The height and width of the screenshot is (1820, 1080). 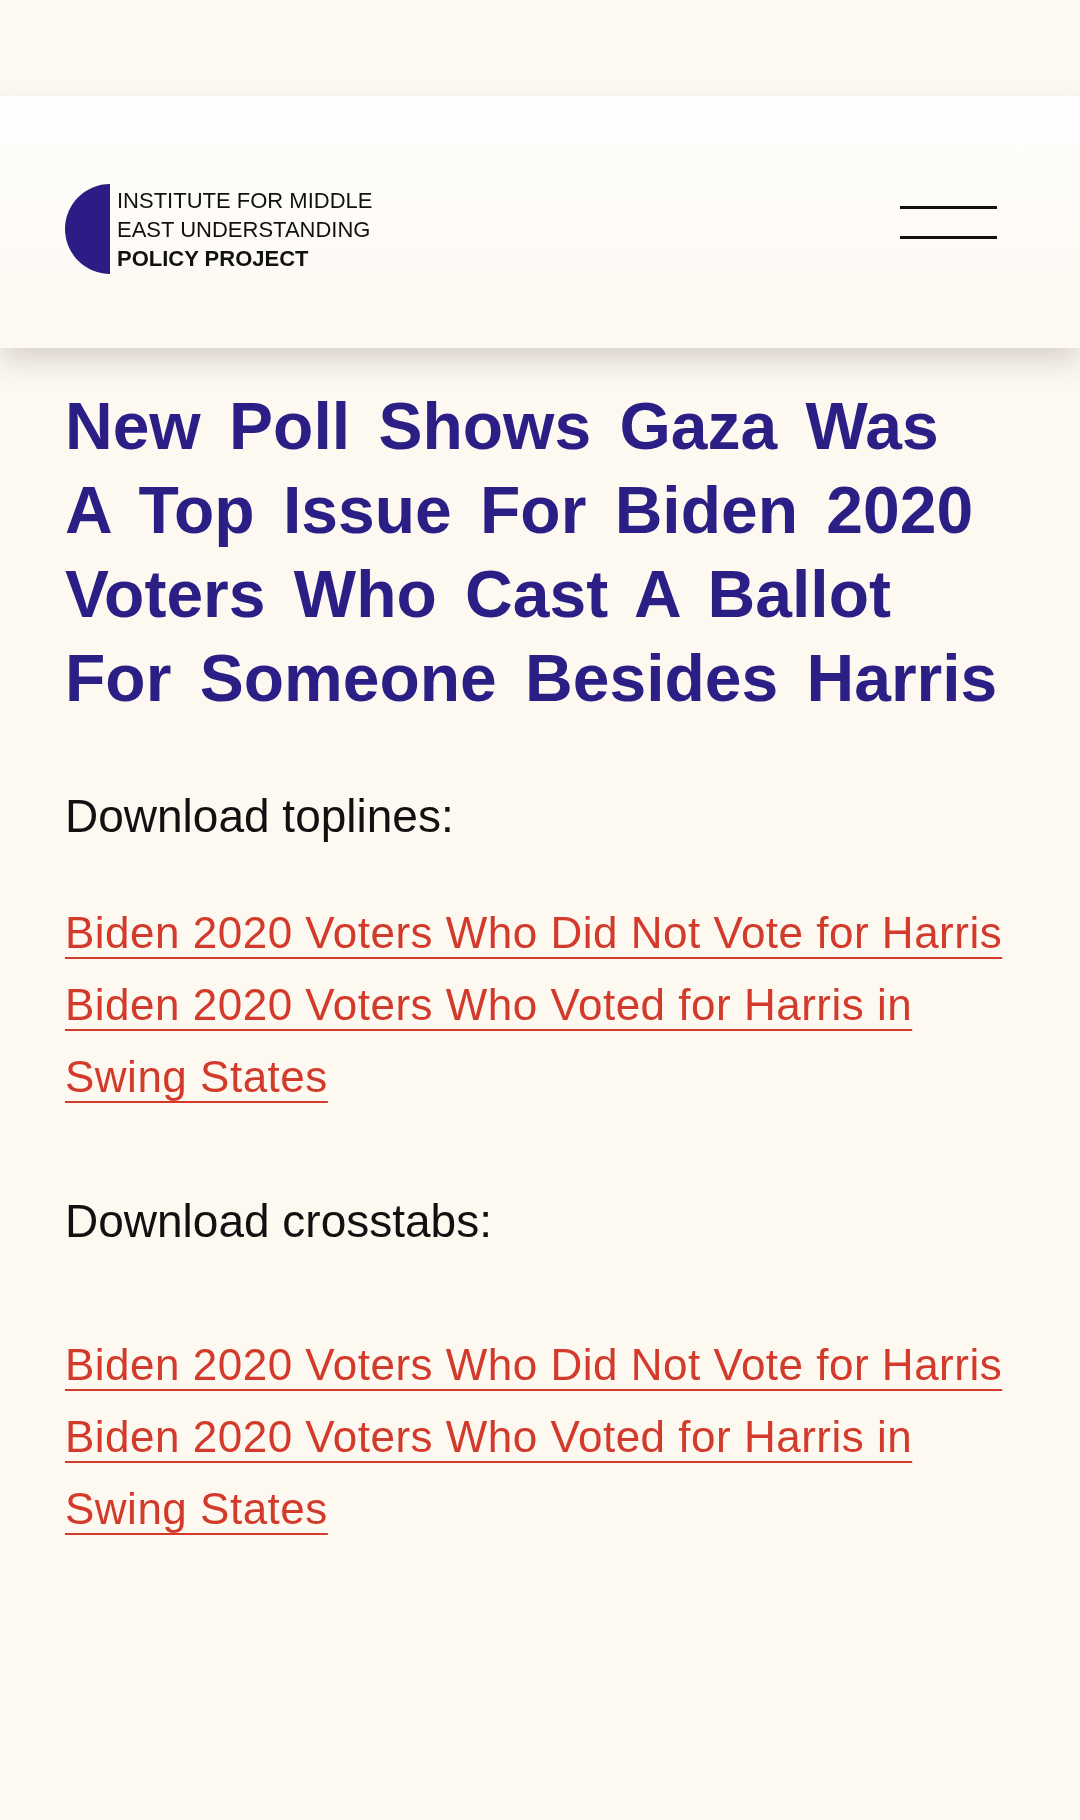 I want to click on half-circle-logo-icon, so click(x=87, y=229).